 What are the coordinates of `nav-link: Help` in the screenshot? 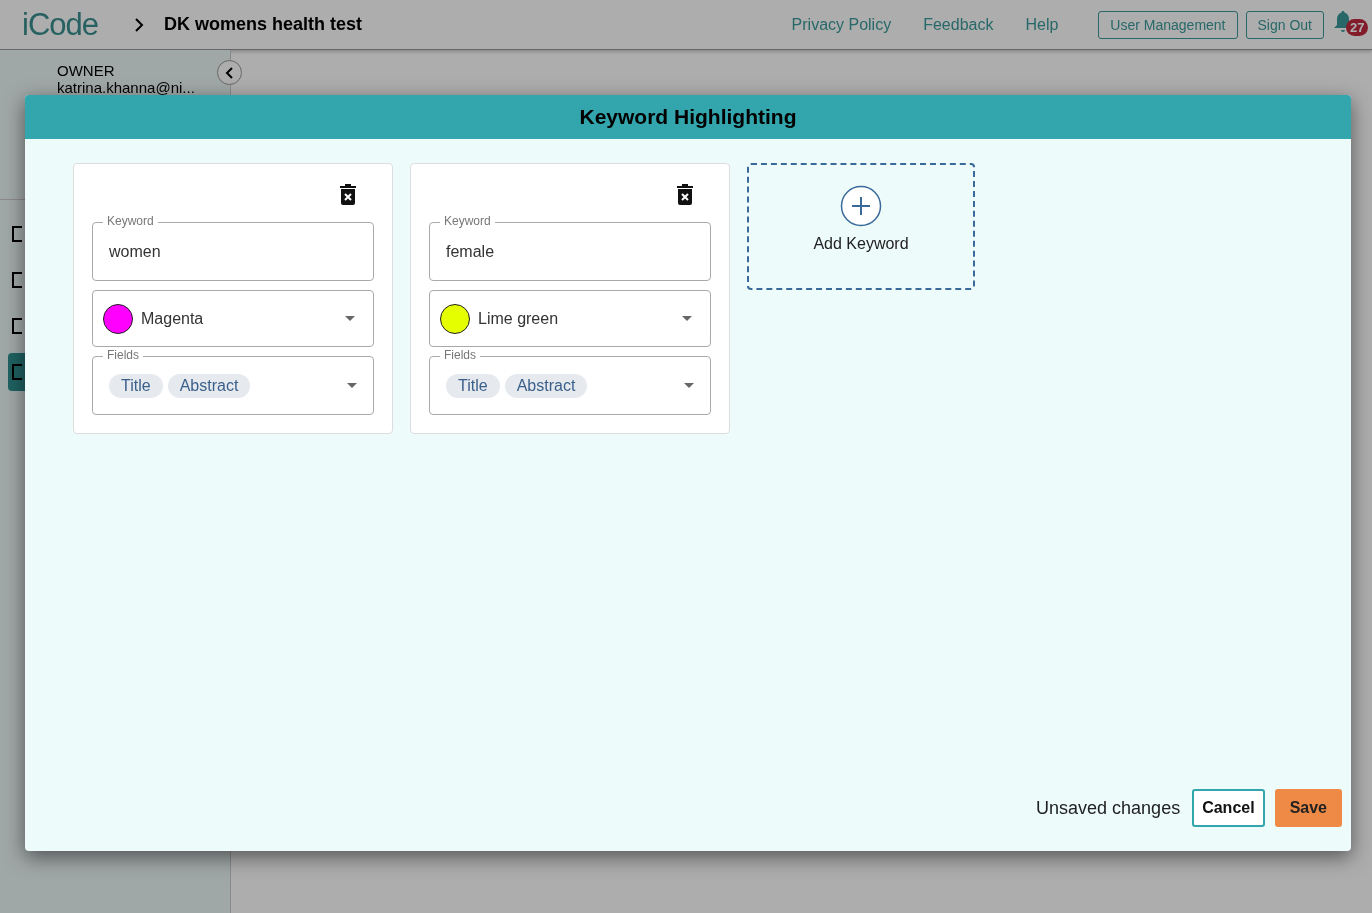 It's located at (1042, 24).